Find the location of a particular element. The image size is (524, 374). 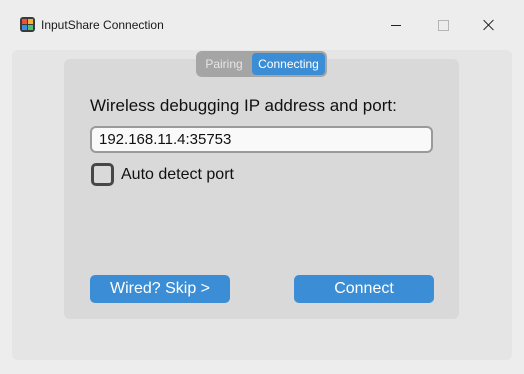

ip-address-input is located at coordinates (261, 139).